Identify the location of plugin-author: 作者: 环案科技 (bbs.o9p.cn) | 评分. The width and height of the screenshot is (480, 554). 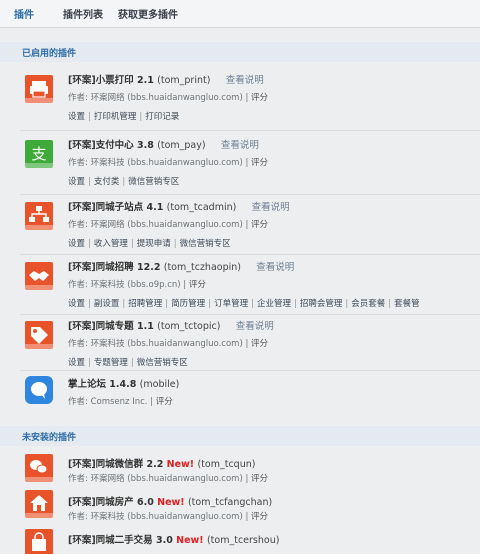
(137, 285).